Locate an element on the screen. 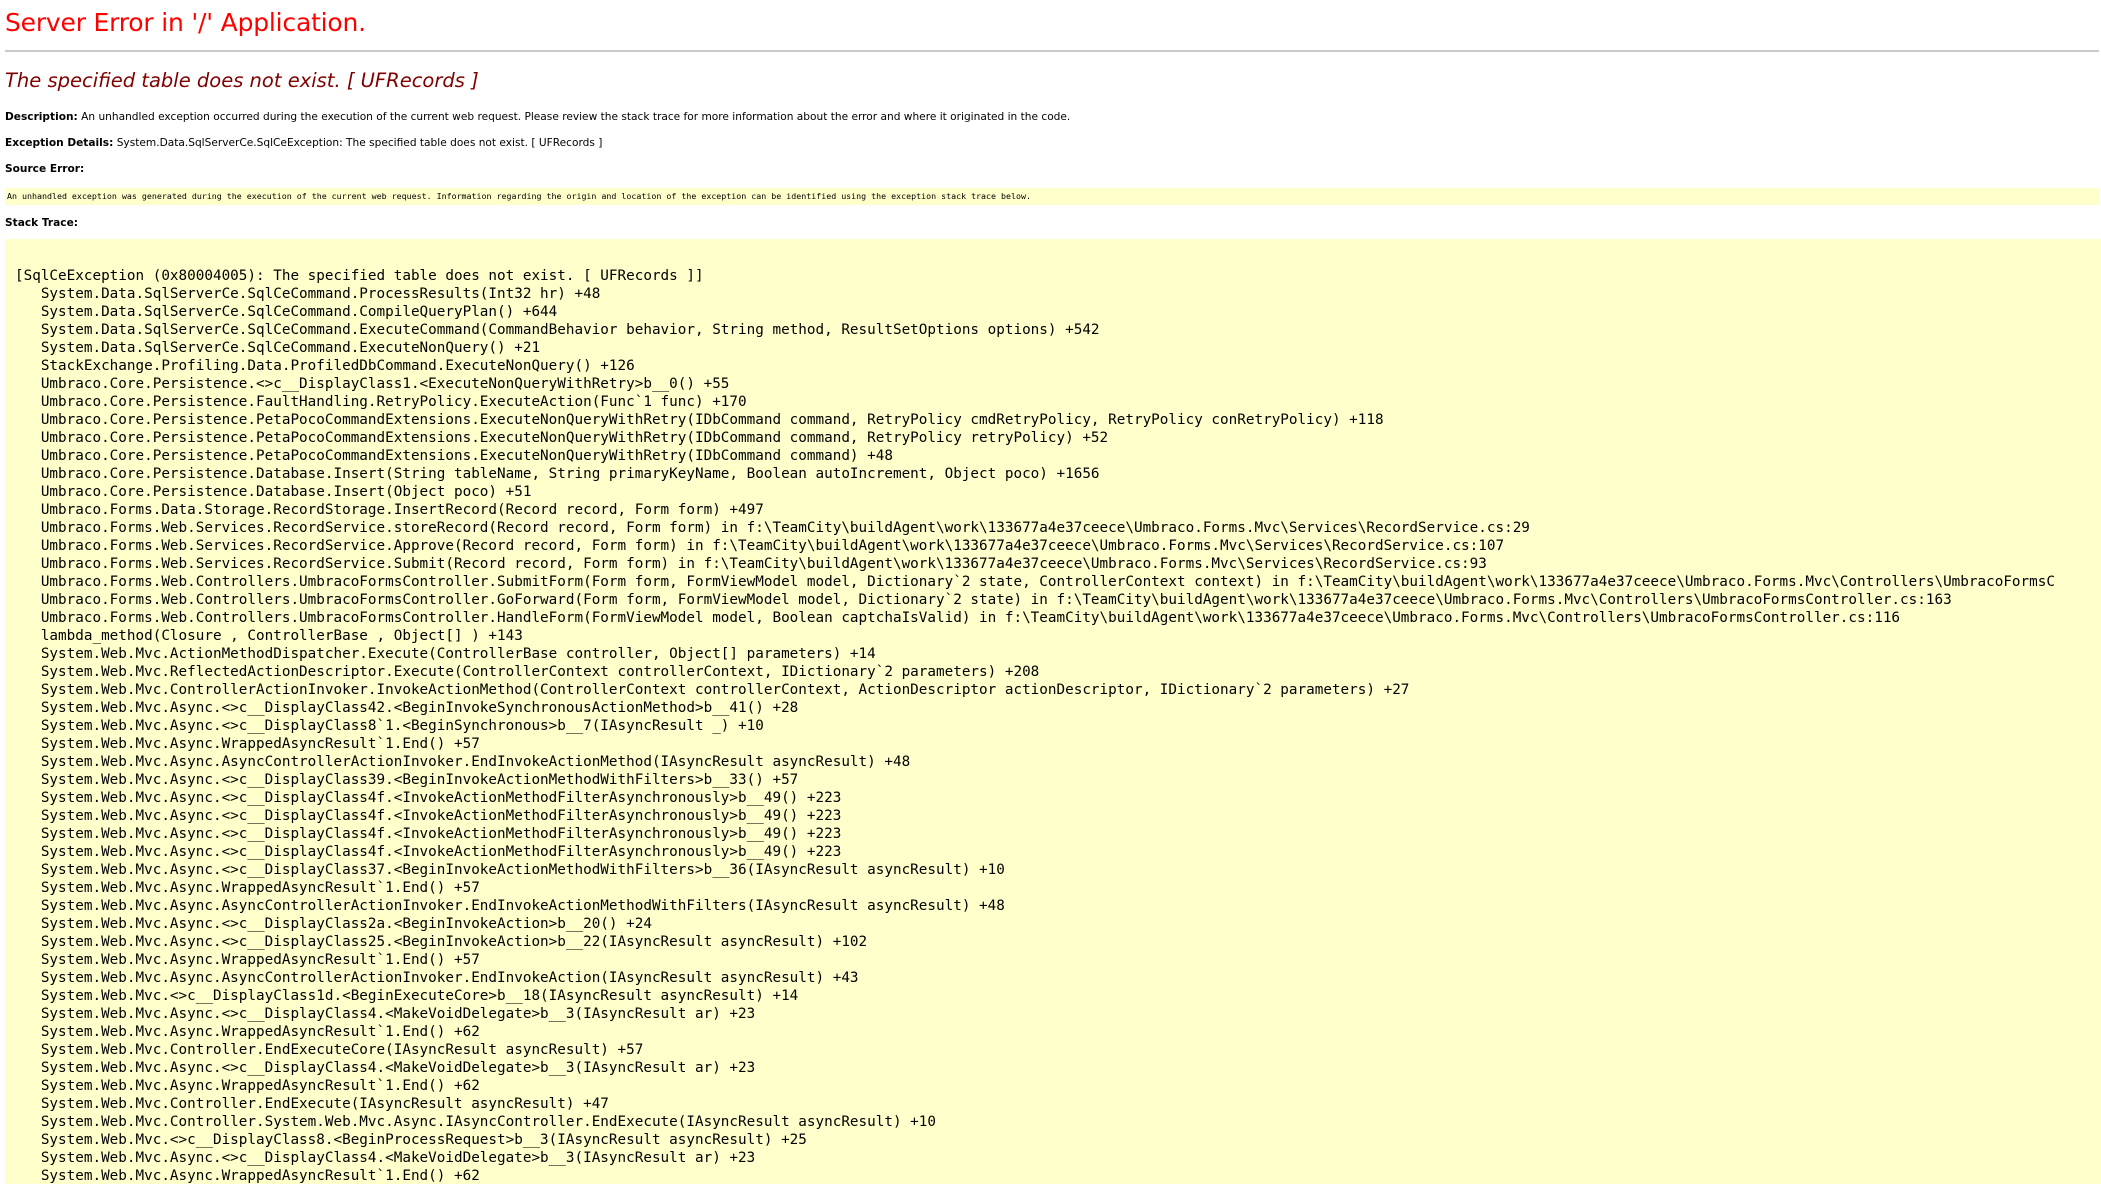 This screenshot has width=2101, height=1184. page-title: Server Error in '/' Application. is located at coordinates (185, 22).